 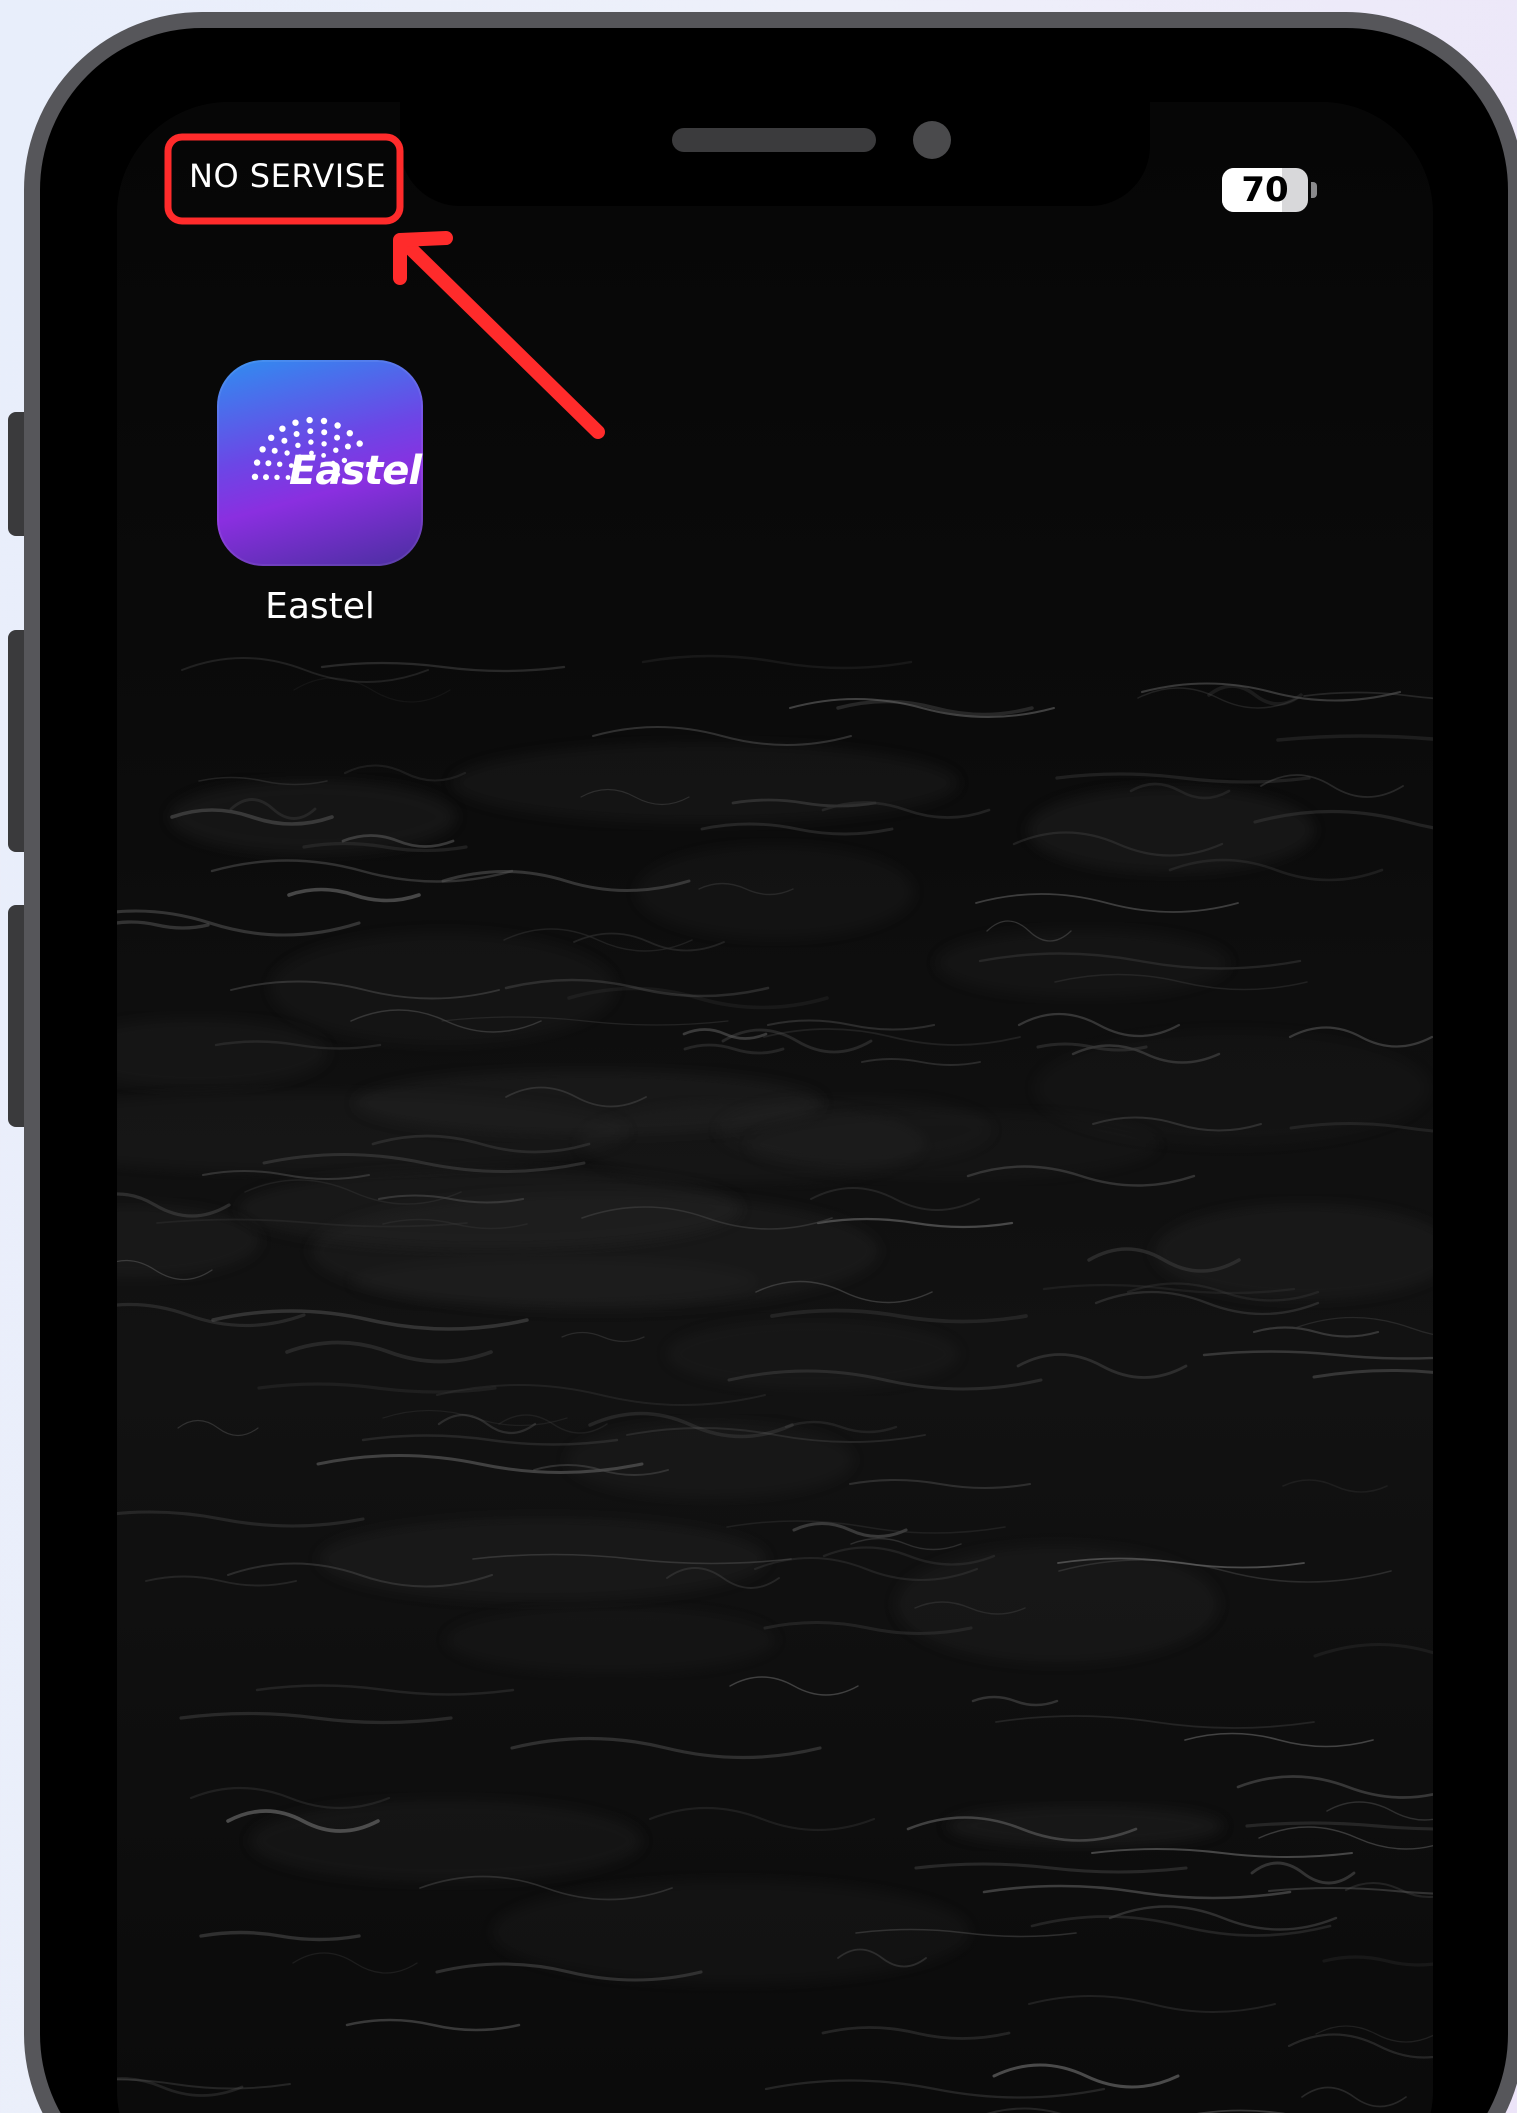 What do you see at coordinates (288, 176) in the screenshot?
I see `status-carrier: NO SERVISE` at bounding box center [288, 176].